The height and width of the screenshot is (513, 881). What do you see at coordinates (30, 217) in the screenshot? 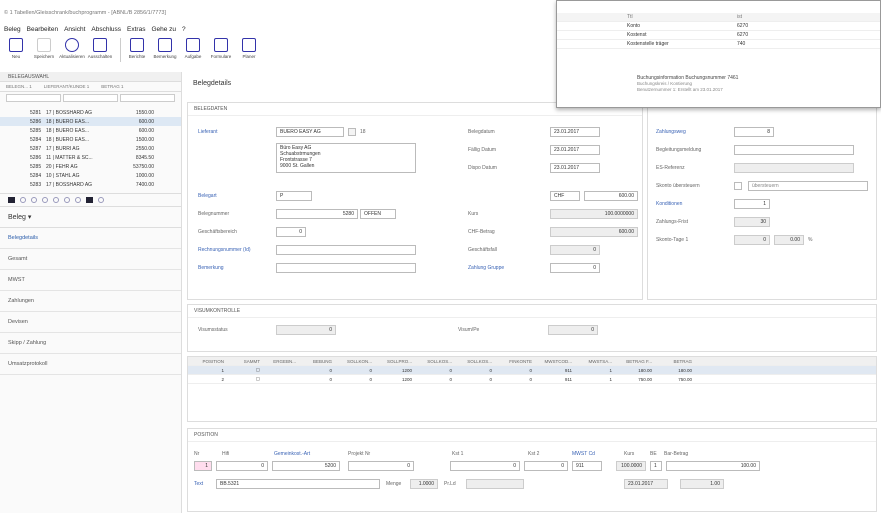
I see `chevron-down-icon: ▾` at bounding box center [30, 217].